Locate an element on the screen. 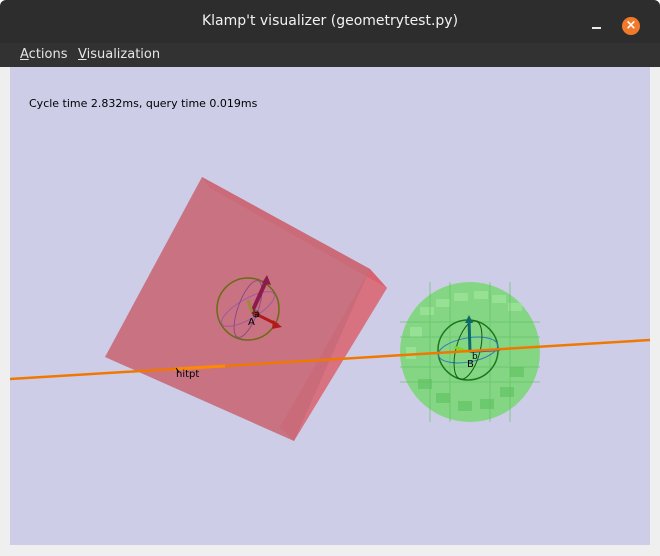 The height and width of the screenshot is (556, 660). title-bar: Klamp't visualizer (geometrytest.py) × is located at coordinates (330, 21).